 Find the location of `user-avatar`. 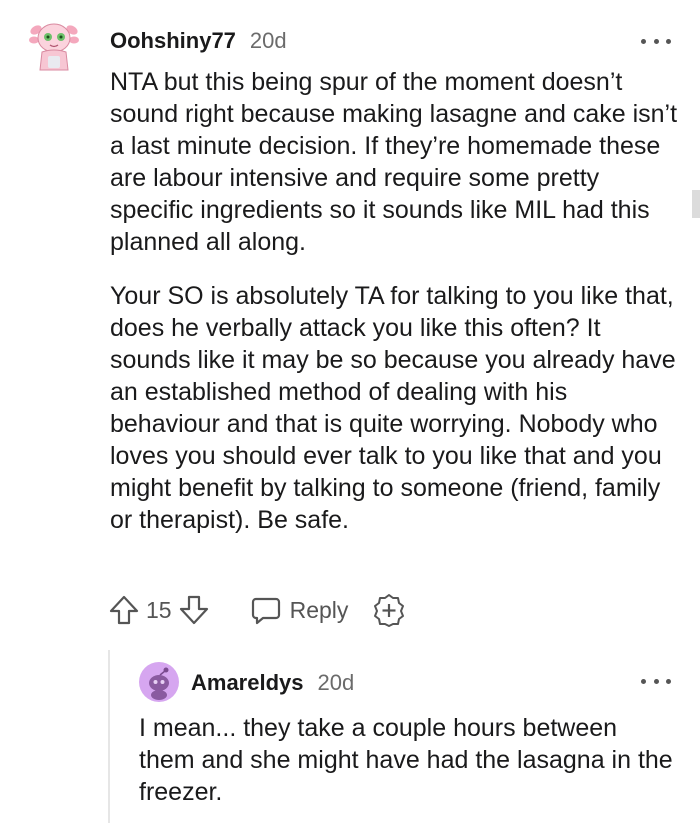

user-avatar is located at coordinates (54, 42).